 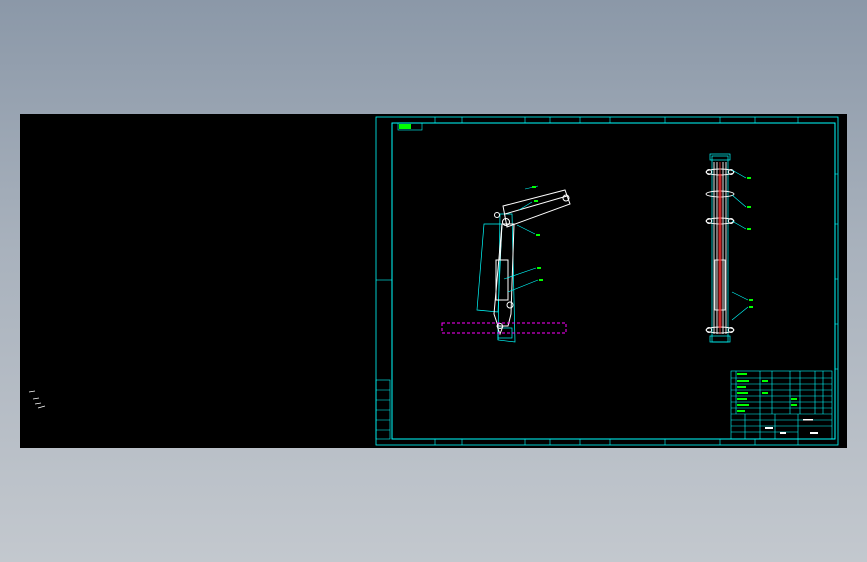 I want to click on title-block, so click(x=781, y=405).